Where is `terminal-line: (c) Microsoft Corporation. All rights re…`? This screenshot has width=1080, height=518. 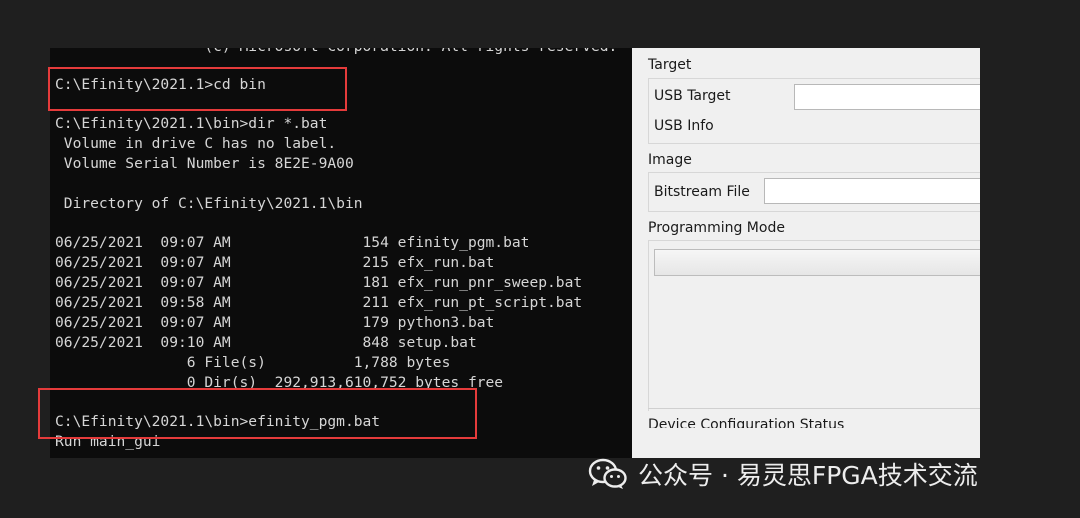
terminal-line: (c) Microsoft Corporation. All rights re… is located at coordinates (336, 52).